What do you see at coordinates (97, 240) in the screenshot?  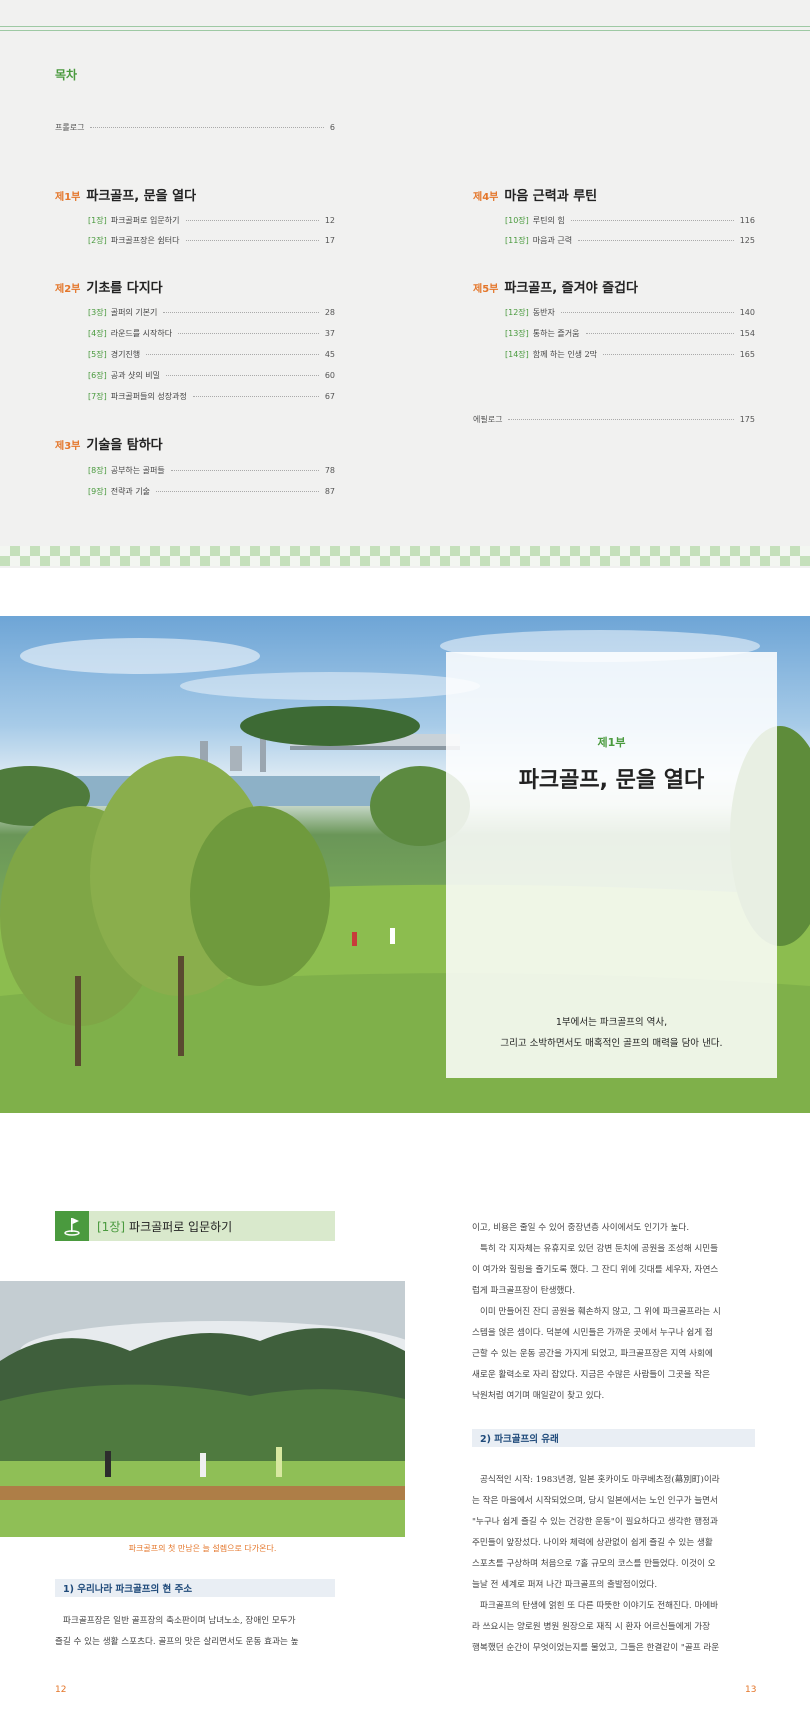 I see `chapter-tag: [2장]` at bounding box center [97, 240].